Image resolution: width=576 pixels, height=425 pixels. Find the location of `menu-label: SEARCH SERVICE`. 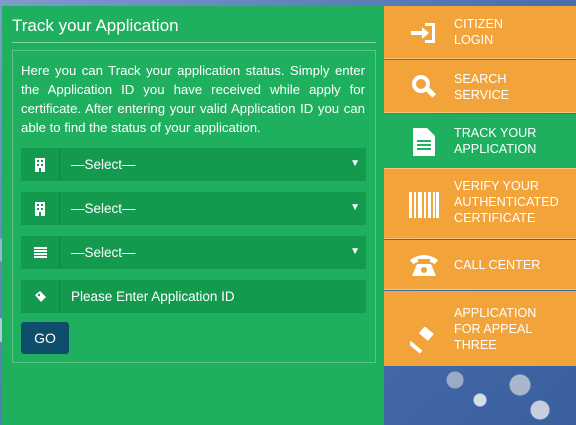

menu-label: SEARCH SERVICE is located at coordinates (482, 87).